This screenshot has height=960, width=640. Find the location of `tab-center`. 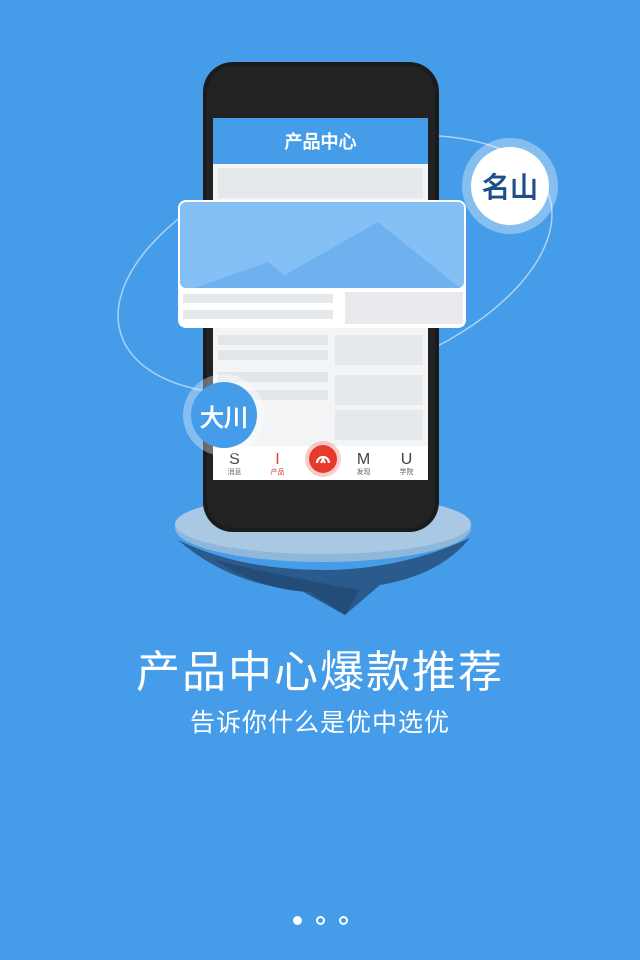

tab-center is located at coordinates (320, 460).